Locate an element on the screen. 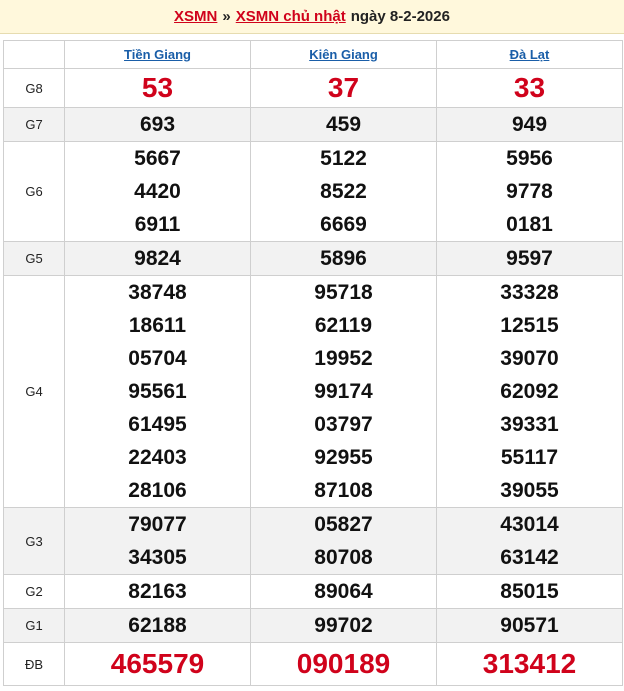 This screenshot has height=691, width=624. prize-cell: 9597 is located at coordinates (529, 258).